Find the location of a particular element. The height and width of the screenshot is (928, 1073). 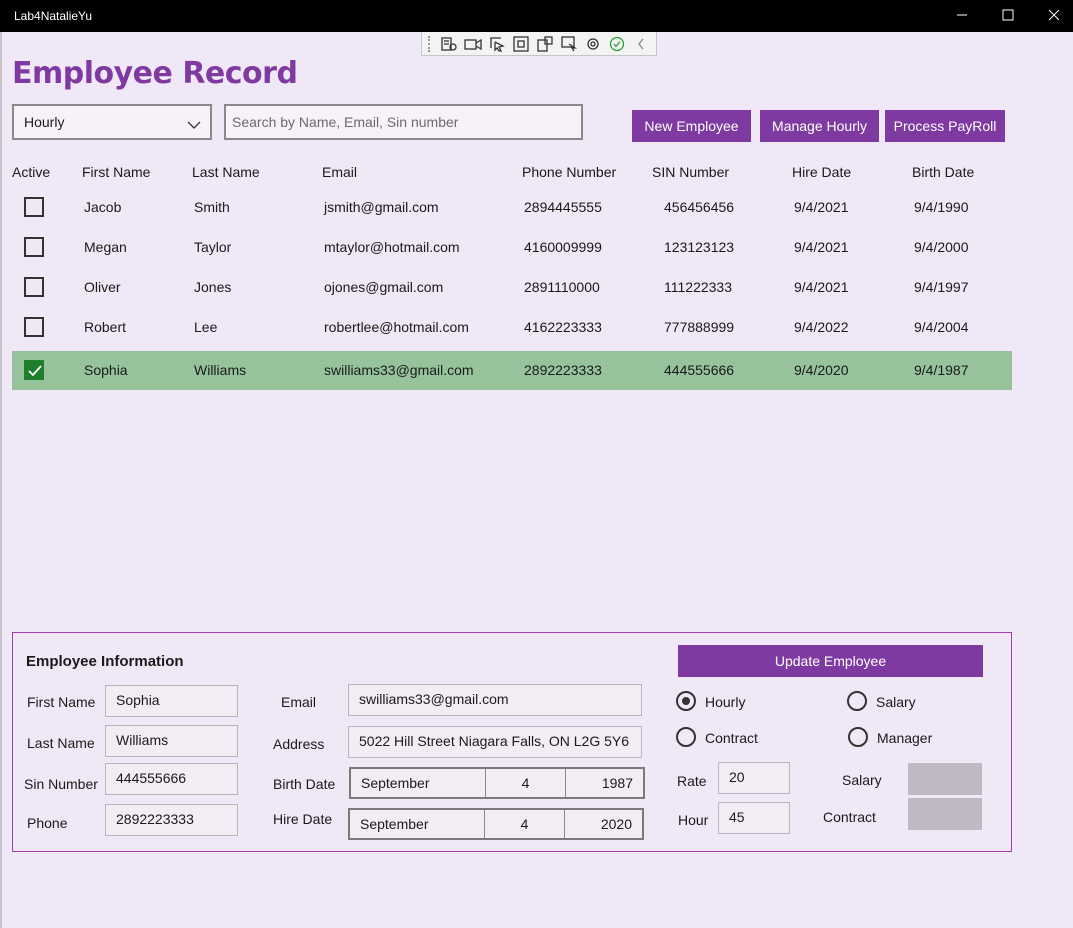

first-name-field: Sophia is located at coordinates (171, 701).